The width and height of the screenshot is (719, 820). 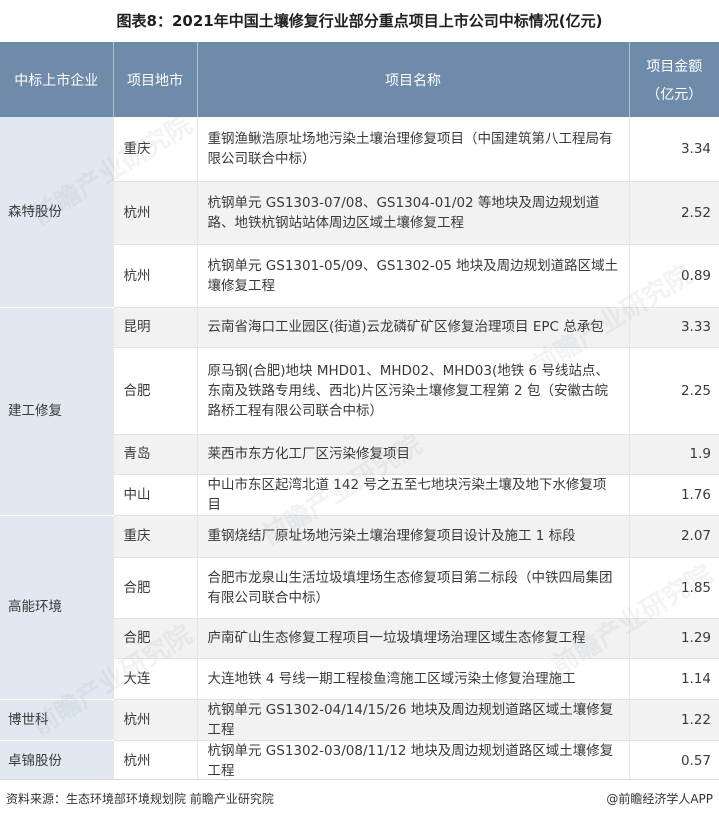 I want to click on city-cell: 昆明, so click(x=154, y=327).